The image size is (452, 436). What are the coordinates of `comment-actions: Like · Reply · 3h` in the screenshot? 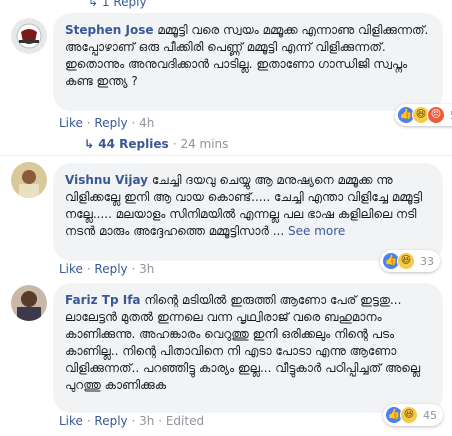 It's located at (107, 269).